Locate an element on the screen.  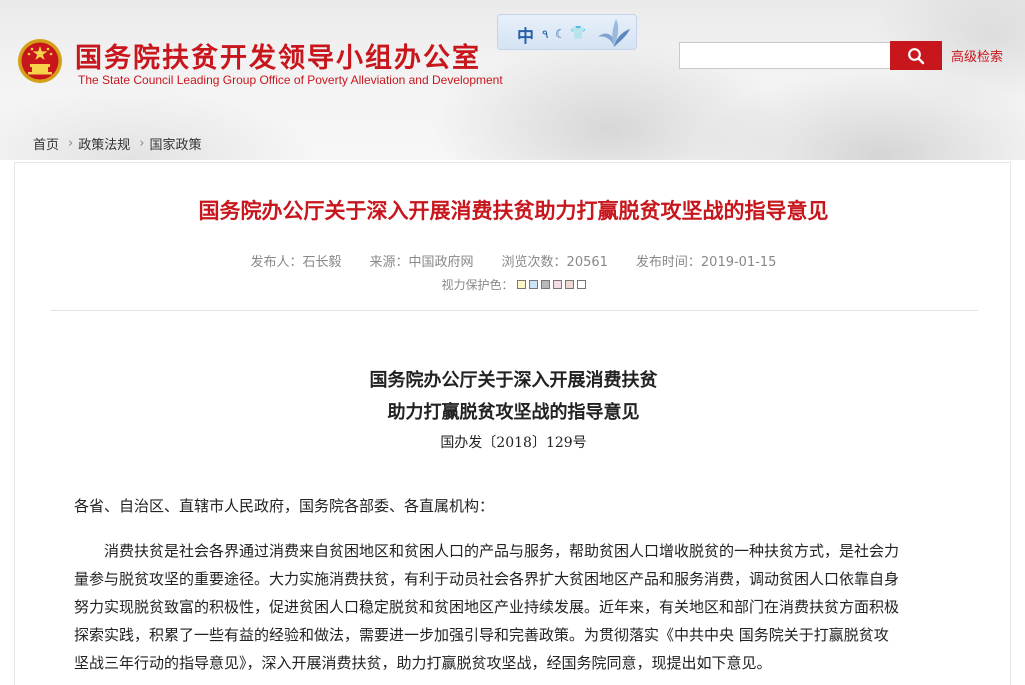
search-button is located at coordinates (916, 55).